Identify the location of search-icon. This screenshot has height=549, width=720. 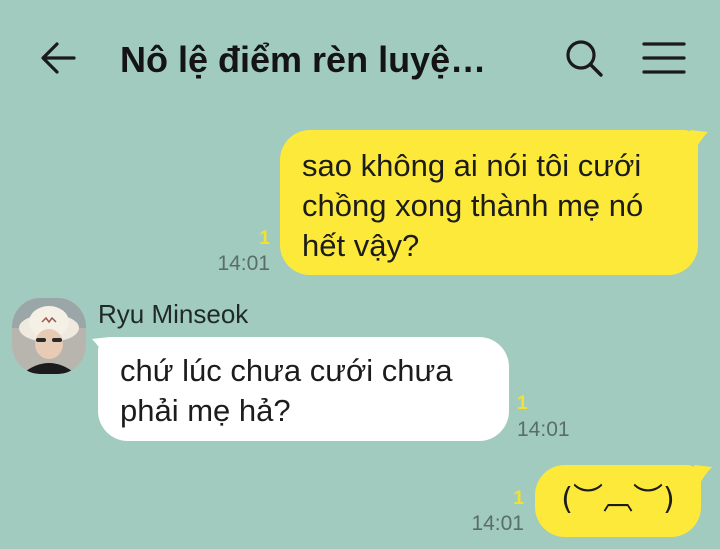
(584, 58).